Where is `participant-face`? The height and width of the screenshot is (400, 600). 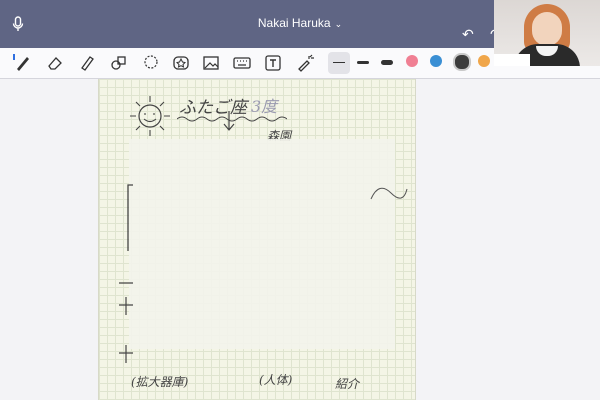 participant-face is located at coordinates (547, 29).